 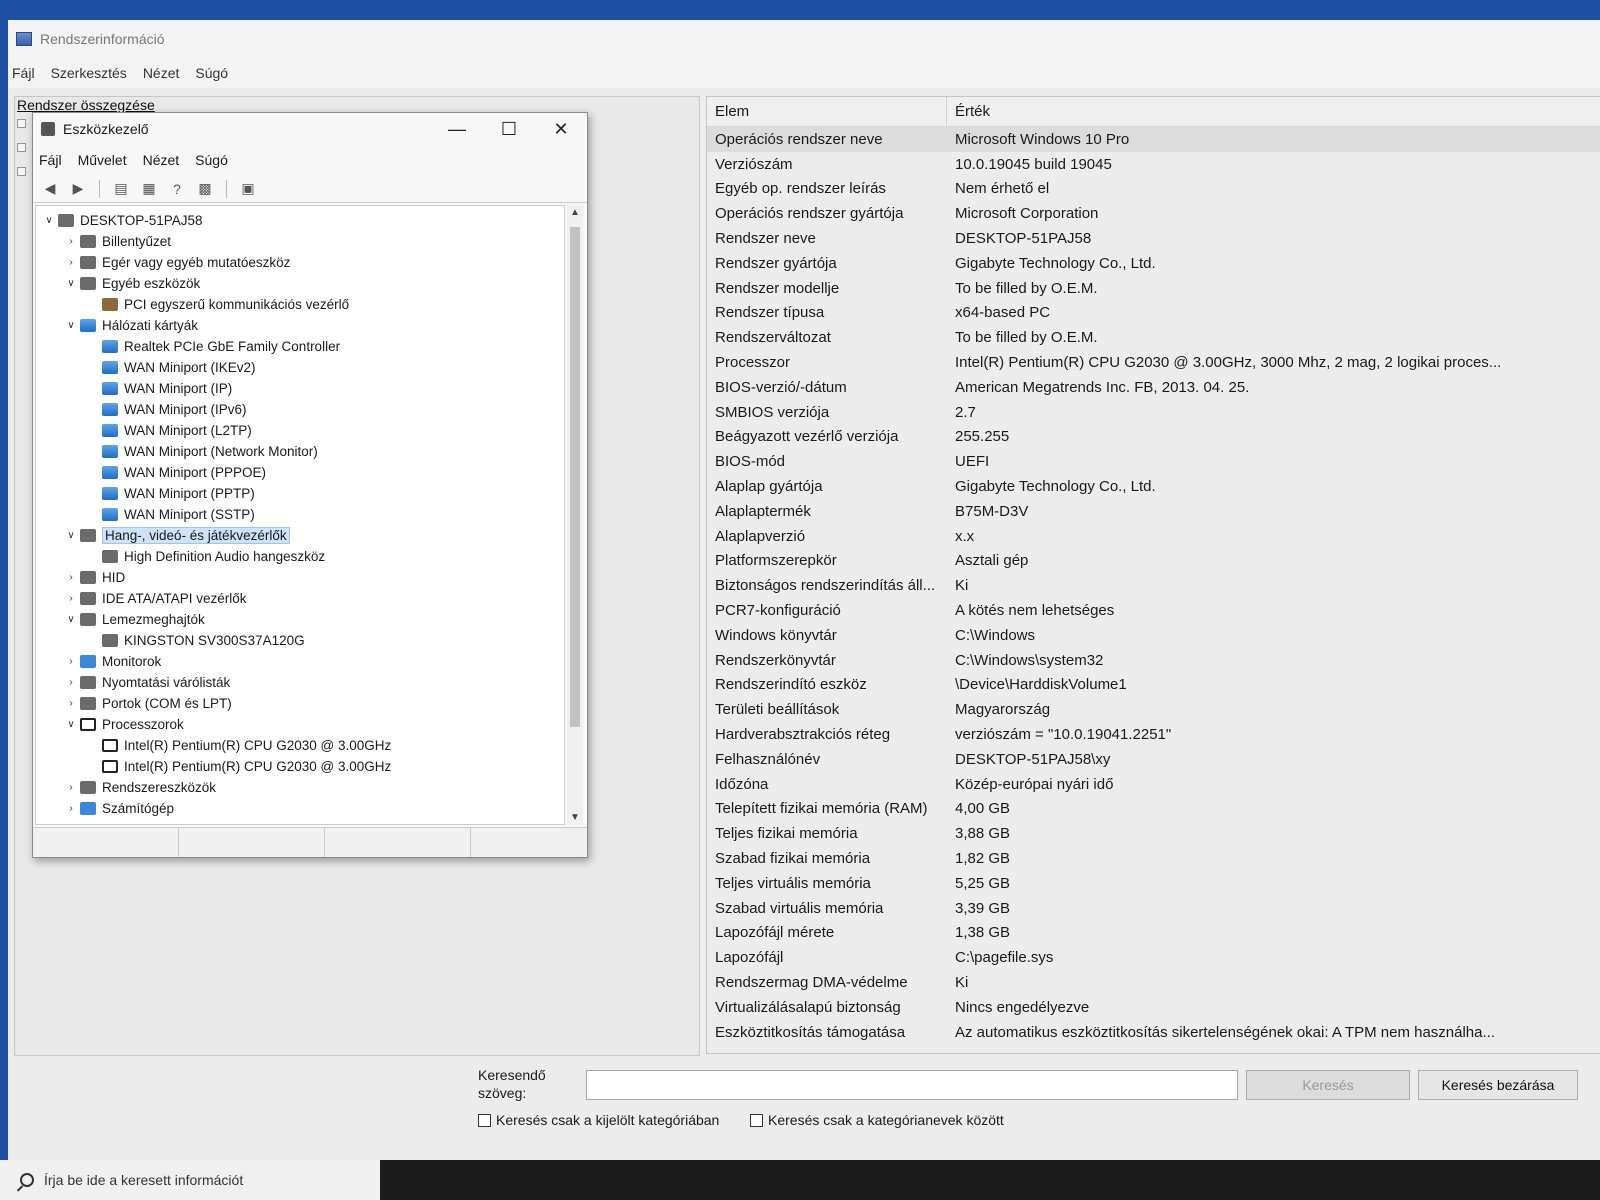 I want to click on dm-menu-help: Súgó, so click(x=211, y=160).